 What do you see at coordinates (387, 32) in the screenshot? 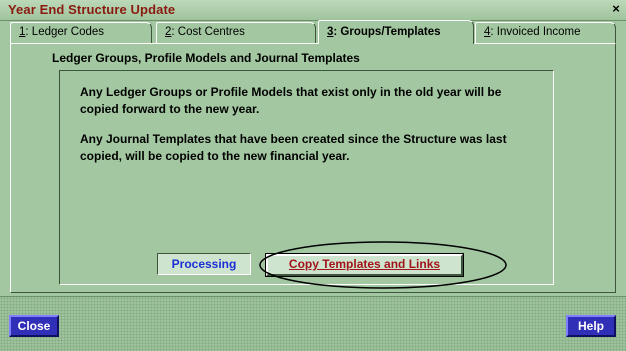
I see `tab-label: : Groups/Templates` at bounding box center [387, 32].